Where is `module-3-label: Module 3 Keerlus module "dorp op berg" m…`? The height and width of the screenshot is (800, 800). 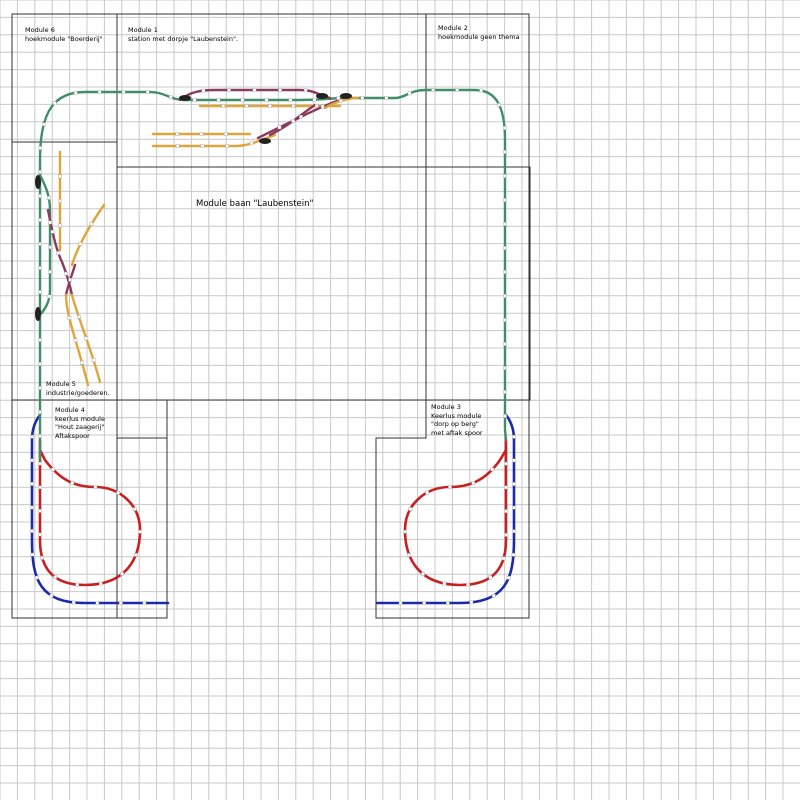 module-3-label: Module 3 Keerlus module "dorp op berg" m… is located at coordinates (457, 420).